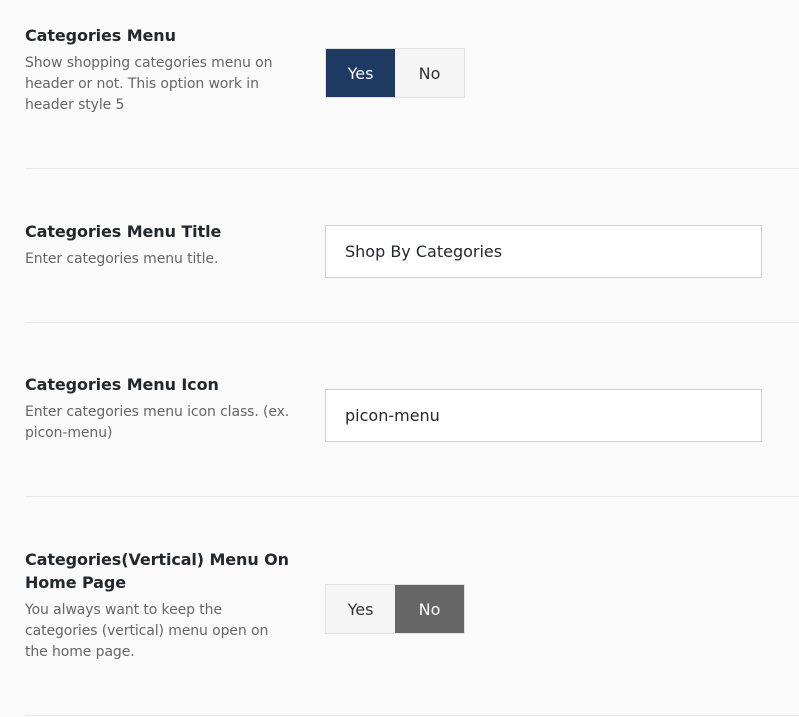 This screenshot has height=717, width=799. What do you see at coordinates (122, 384) in the screenshot?
I see `setting-title: Categories Menu Icon` at bounding box center [122, 384].